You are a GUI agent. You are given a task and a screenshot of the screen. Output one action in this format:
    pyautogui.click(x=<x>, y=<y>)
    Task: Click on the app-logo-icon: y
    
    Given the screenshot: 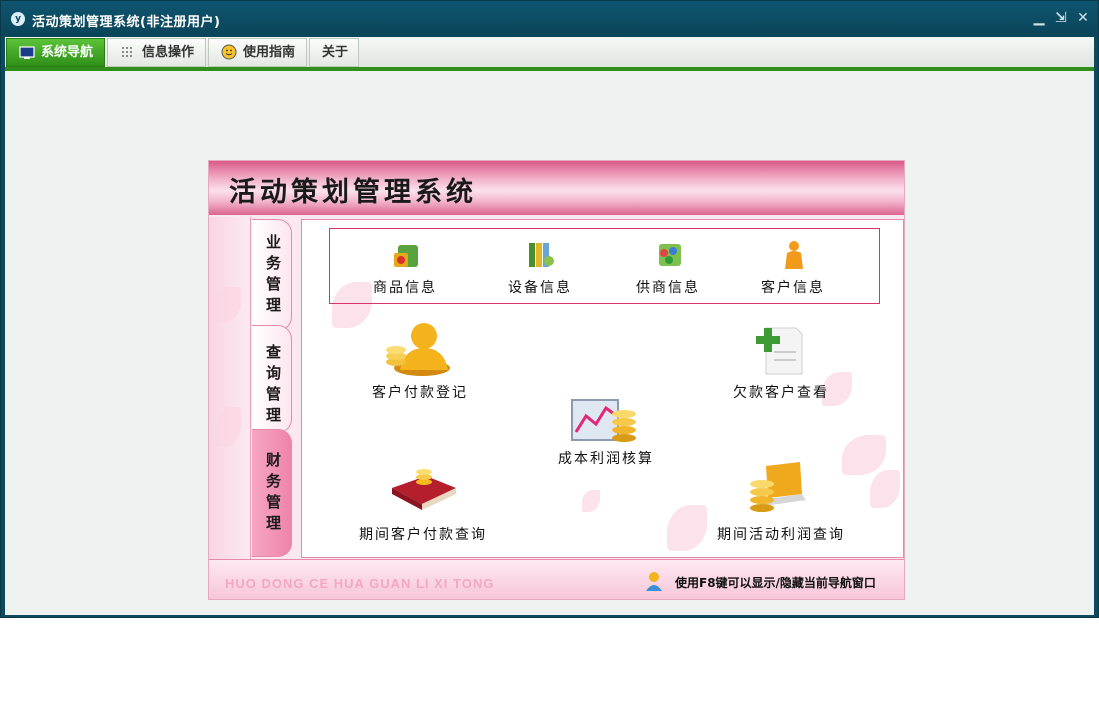 What is the action you would take?
    pyautogui.click(x=18, y=19)
    